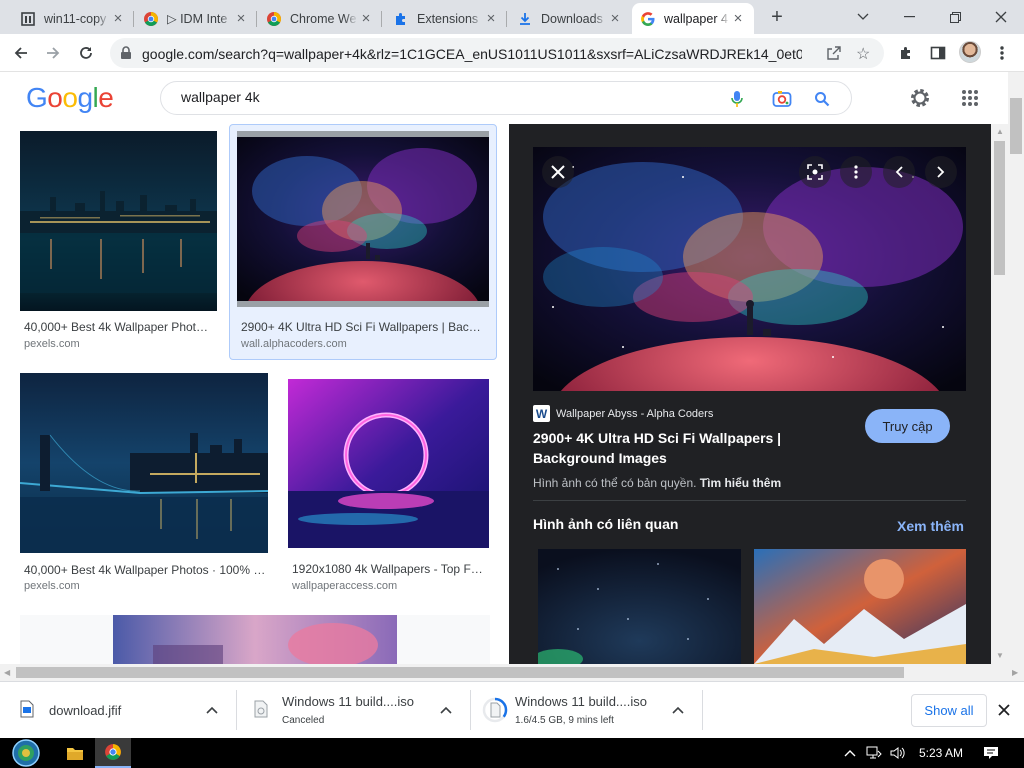 Image resolution: width=1024 pixels, height=768 pixels. Describe the element at coordinates (460, 672) in the screenshot. I see `horizontal-scrollbar-thumb` at that location.